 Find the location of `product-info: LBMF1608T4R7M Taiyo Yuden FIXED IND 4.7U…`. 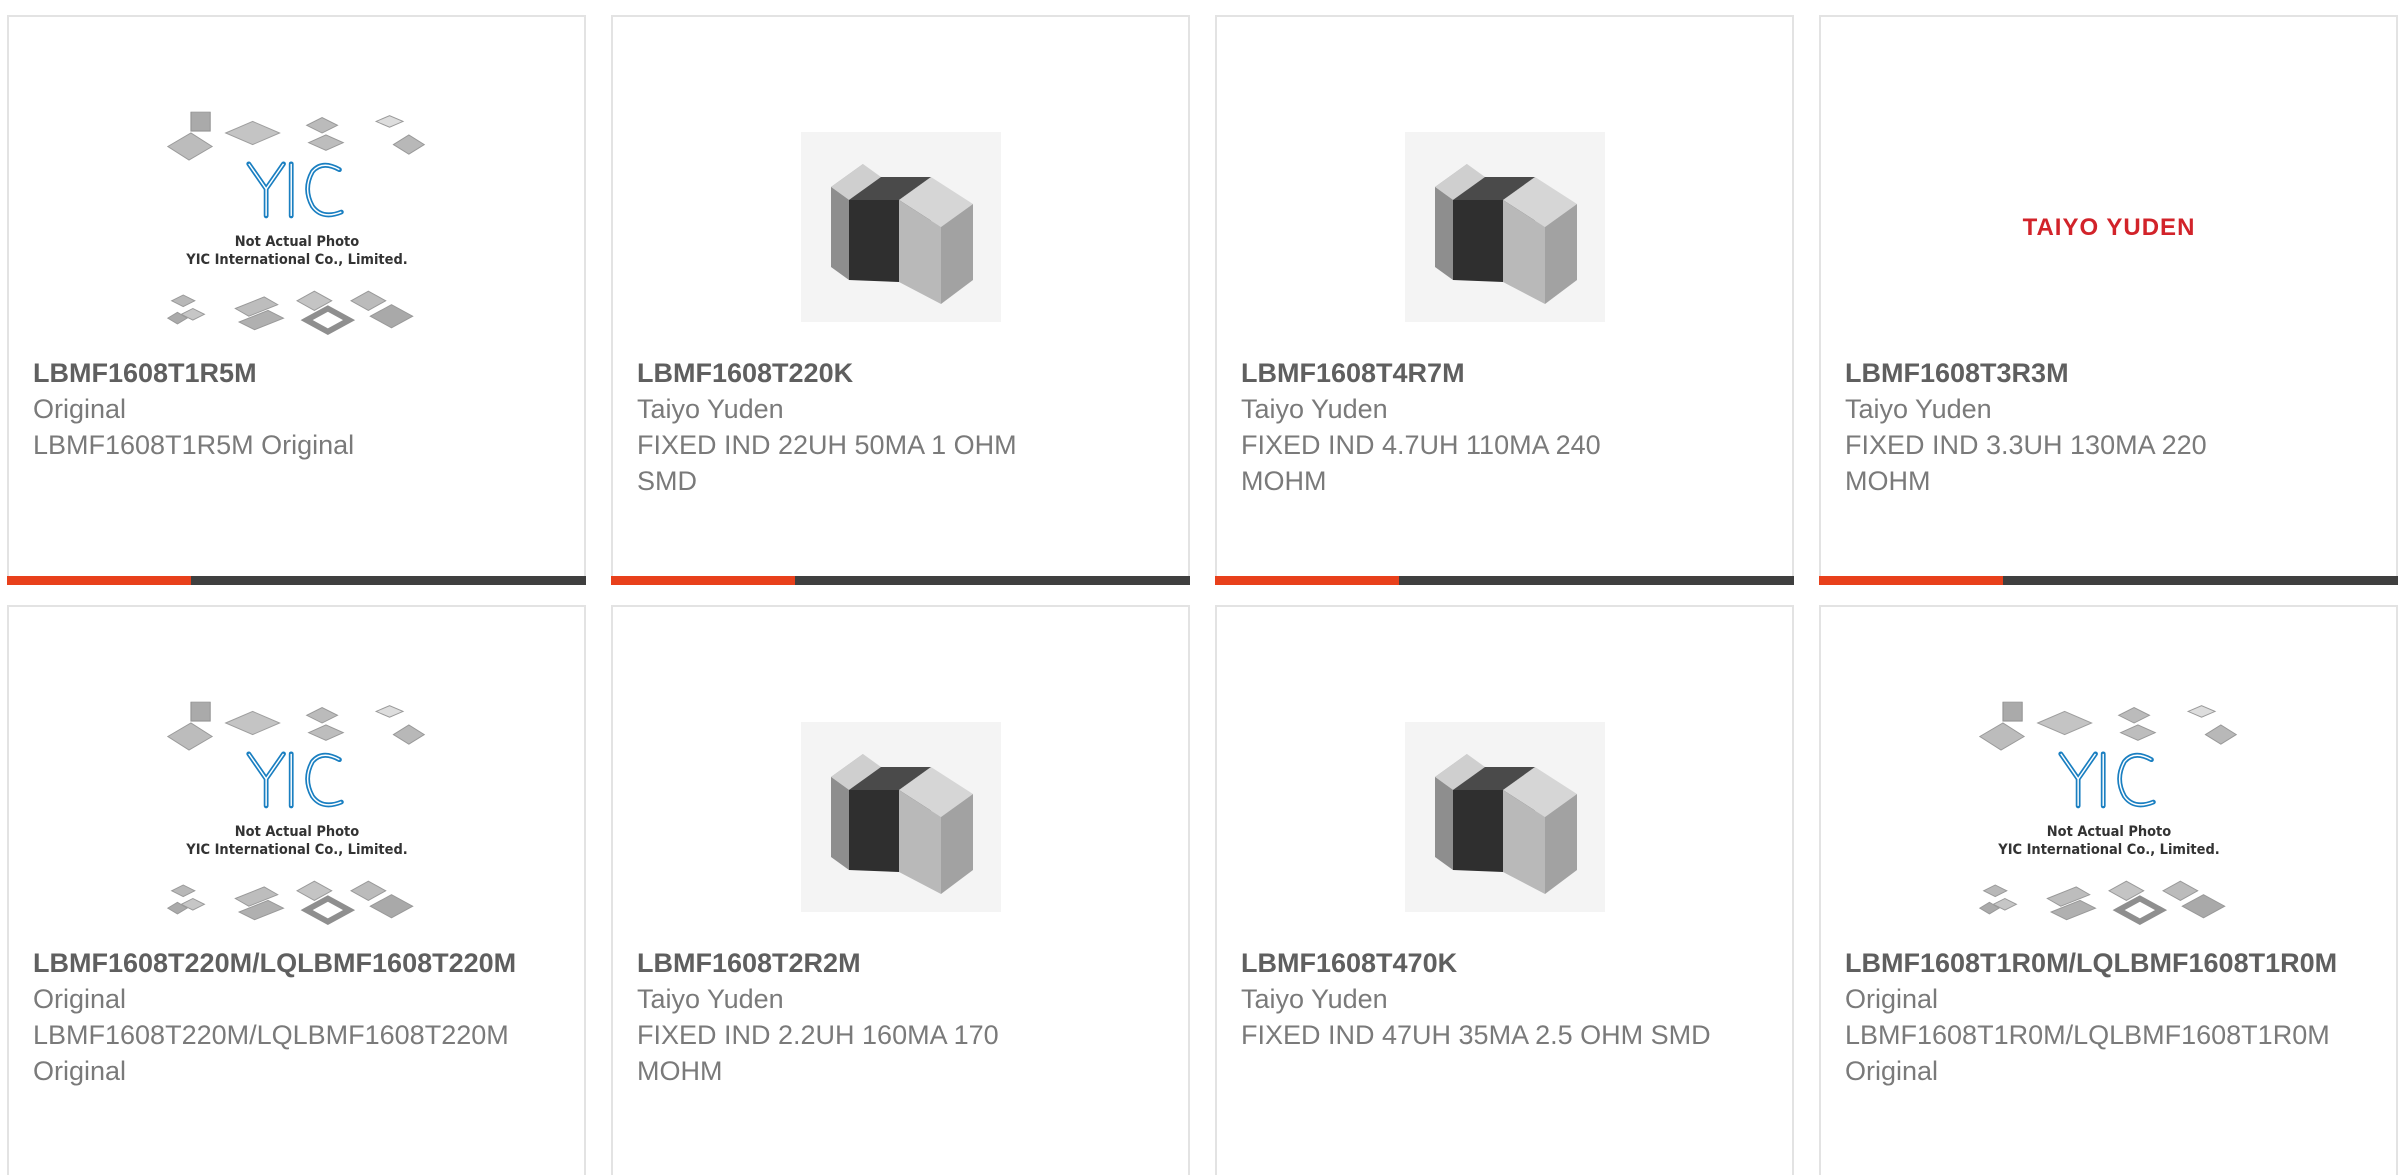

product-info: LBMF1608T4R7M Taiyo Yuden FIXED IND 4.7U… is located at coordinates (1506, 427).